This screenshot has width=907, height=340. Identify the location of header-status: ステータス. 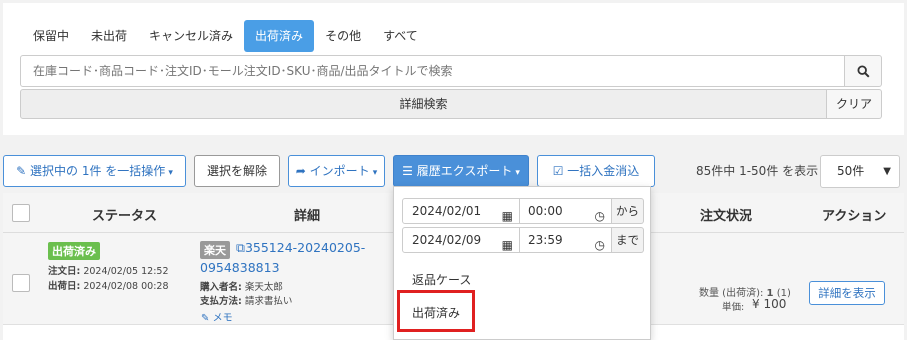
(125, 216).